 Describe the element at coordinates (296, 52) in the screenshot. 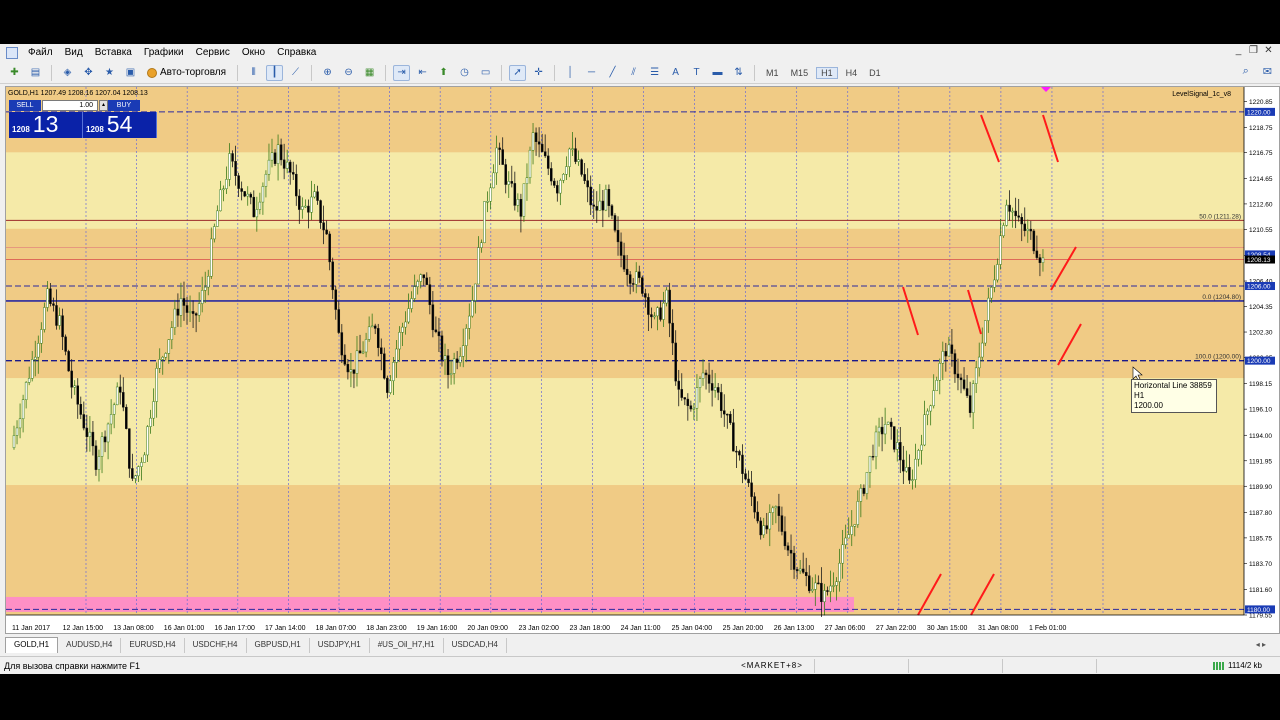

I see `menu-help: Справка` at that location.